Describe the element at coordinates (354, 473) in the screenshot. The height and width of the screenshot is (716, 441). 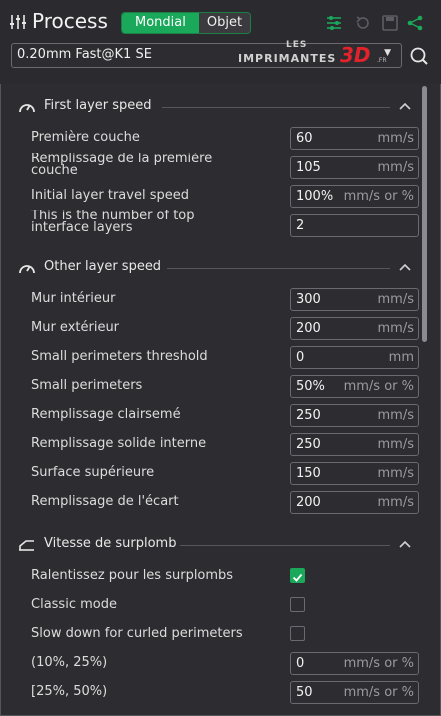
I see `speed-input: 150 mm/s` at that location.